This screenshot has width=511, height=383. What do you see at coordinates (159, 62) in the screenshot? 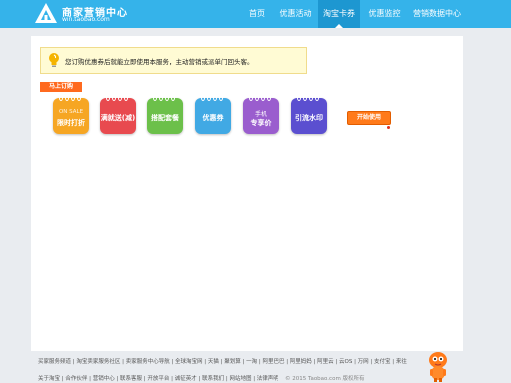
I see `notice-text: 您订购优惠券后就能立即使用本服务，主动营销或派单门回头客。` at bounding box center [159, 62].